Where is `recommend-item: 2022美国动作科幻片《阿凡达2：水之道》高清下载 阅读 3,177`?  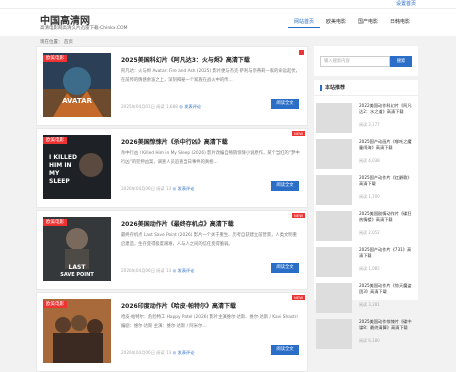 recommend-item: 2022美国动作科幻片《阿凡达2：水之道》高清下载 阅读 3,177 is located at coordinates (366, 118).